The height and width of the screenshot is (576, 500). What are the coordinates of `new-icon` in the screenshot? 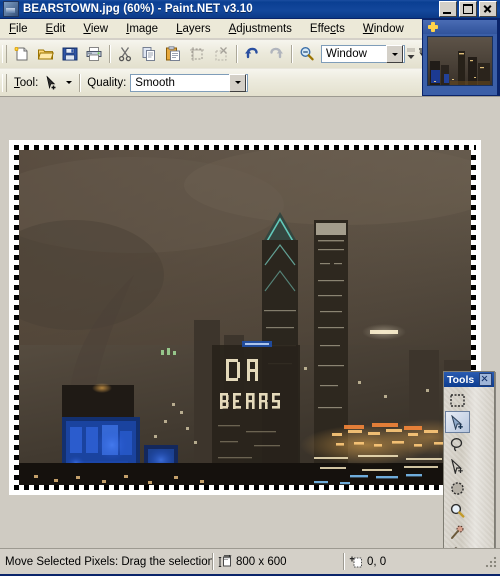 It's located at (22, 54).